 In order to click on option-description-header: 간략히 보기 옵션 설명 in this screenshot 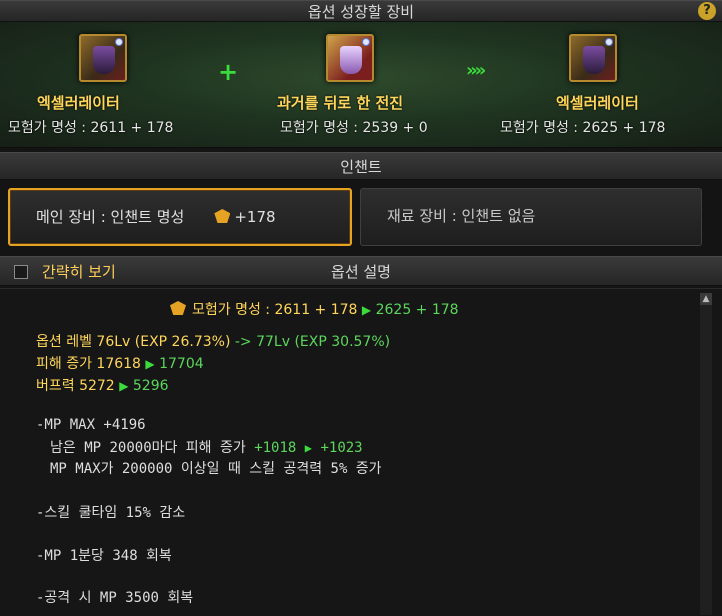, I will do `click(361, 271)`.